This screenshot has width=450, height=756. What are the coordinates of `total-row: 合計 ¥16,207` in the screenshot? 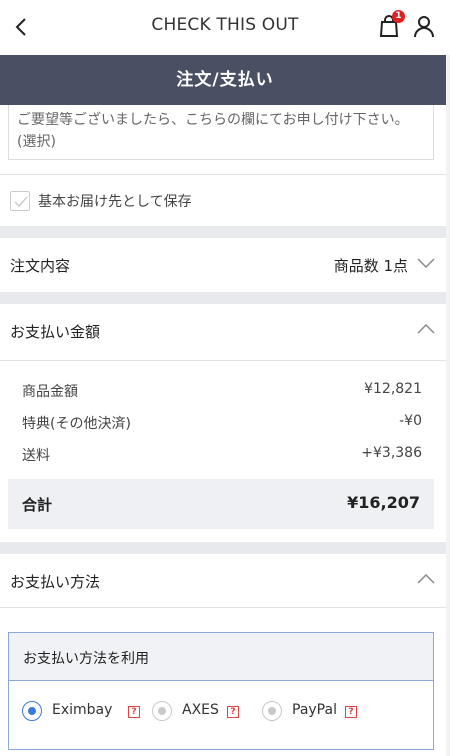 It's located at (221, 504).